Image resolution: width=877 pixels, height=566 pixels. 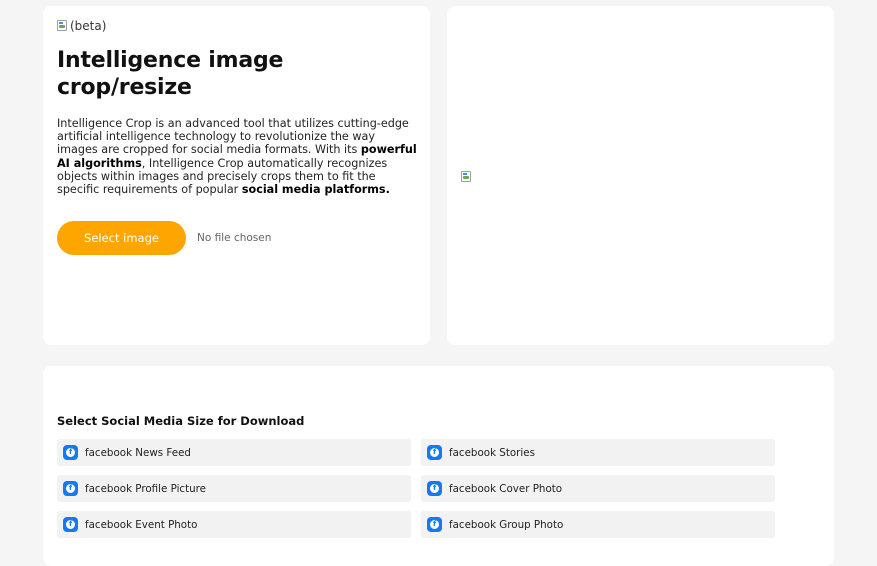 I want to click on description-bold-platforms: social media platforms., so click(x=315, y=190).